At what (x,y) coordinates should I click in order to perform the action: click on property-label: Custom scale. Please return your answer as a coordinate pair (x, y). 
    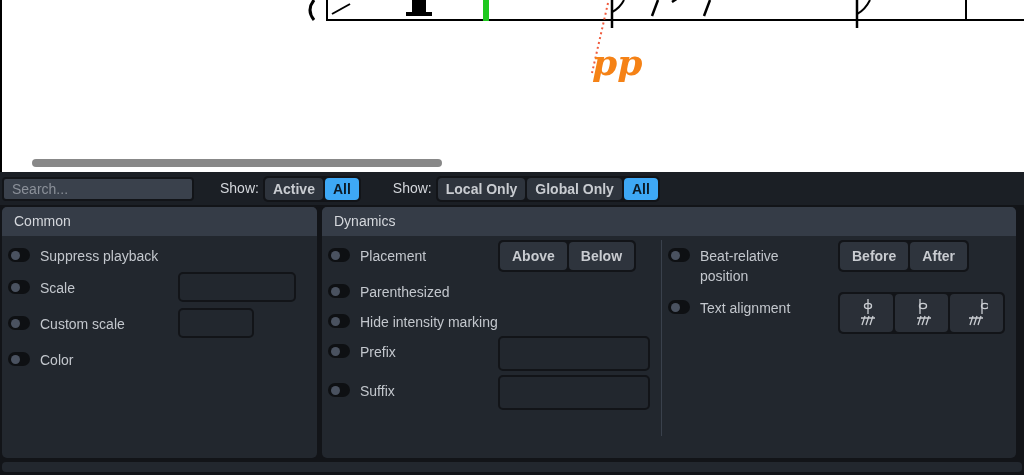
    Looking at the image, I should click on (82, 324).